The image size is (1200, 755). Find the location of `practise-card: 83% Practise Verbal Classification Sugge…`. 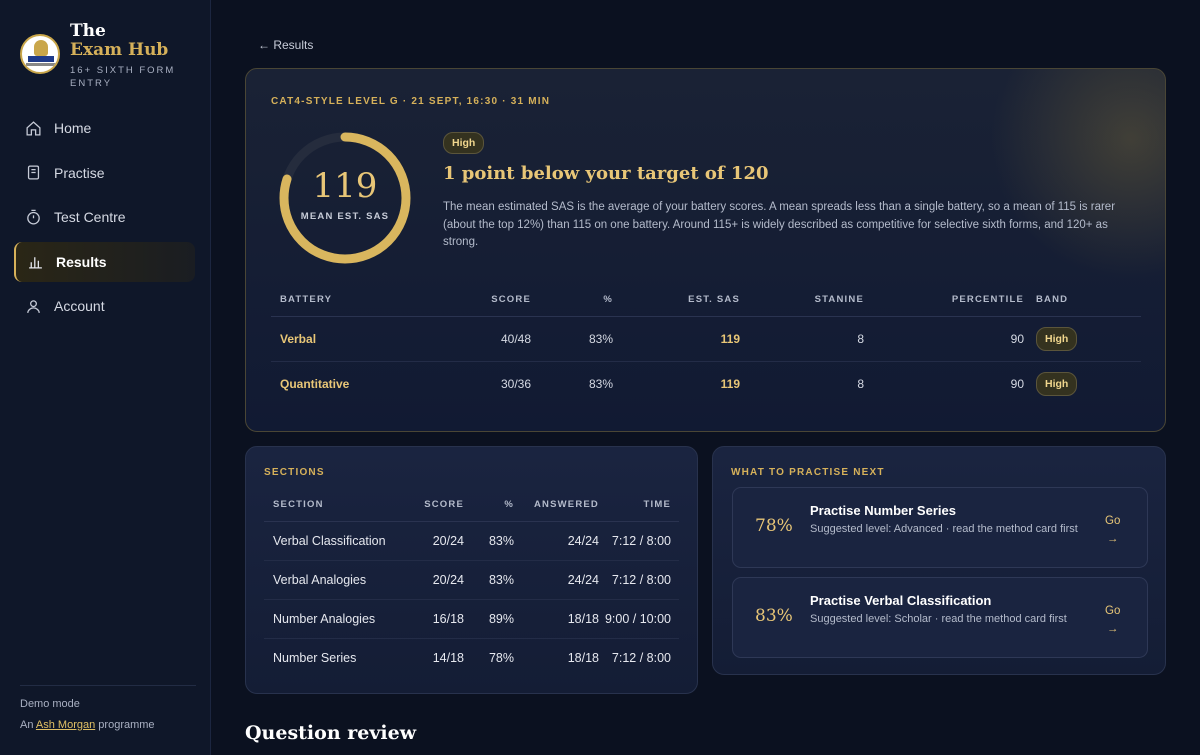

practise-card: 83% Practise Verbal Classification Sugge… is located at coordinates (940, 617).